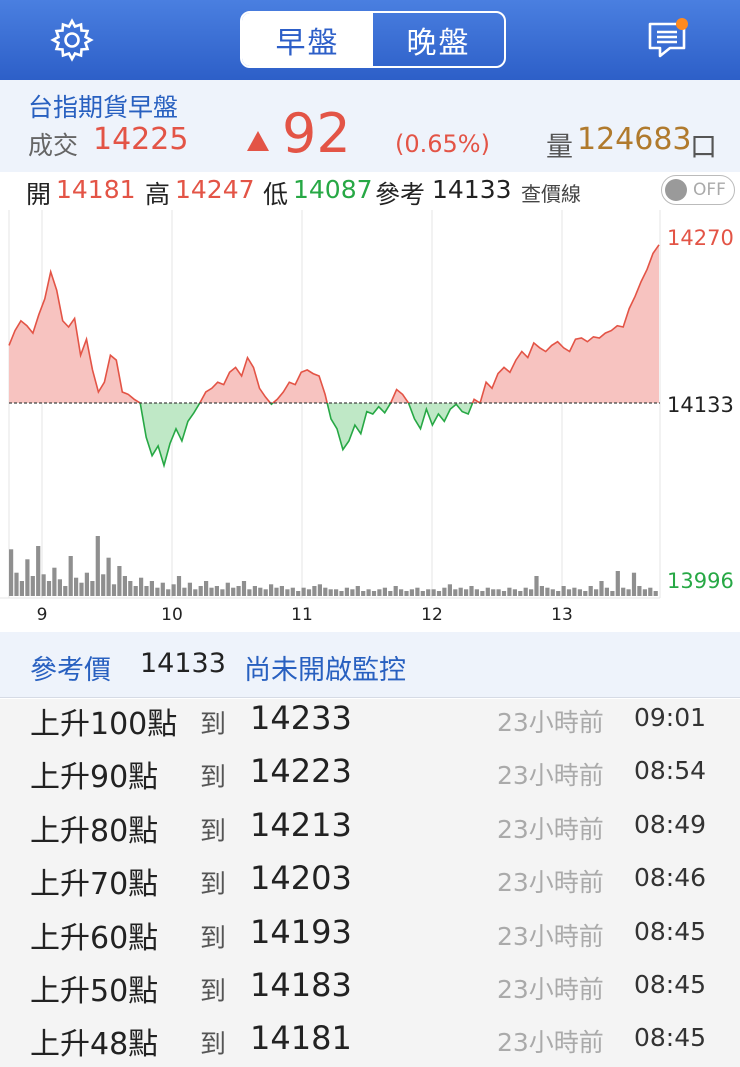 This screenshot has height=1067, width=740. Describe the element at coordinates (634, 139) in the screenshot. I see `volume-value: 124683` at that location.